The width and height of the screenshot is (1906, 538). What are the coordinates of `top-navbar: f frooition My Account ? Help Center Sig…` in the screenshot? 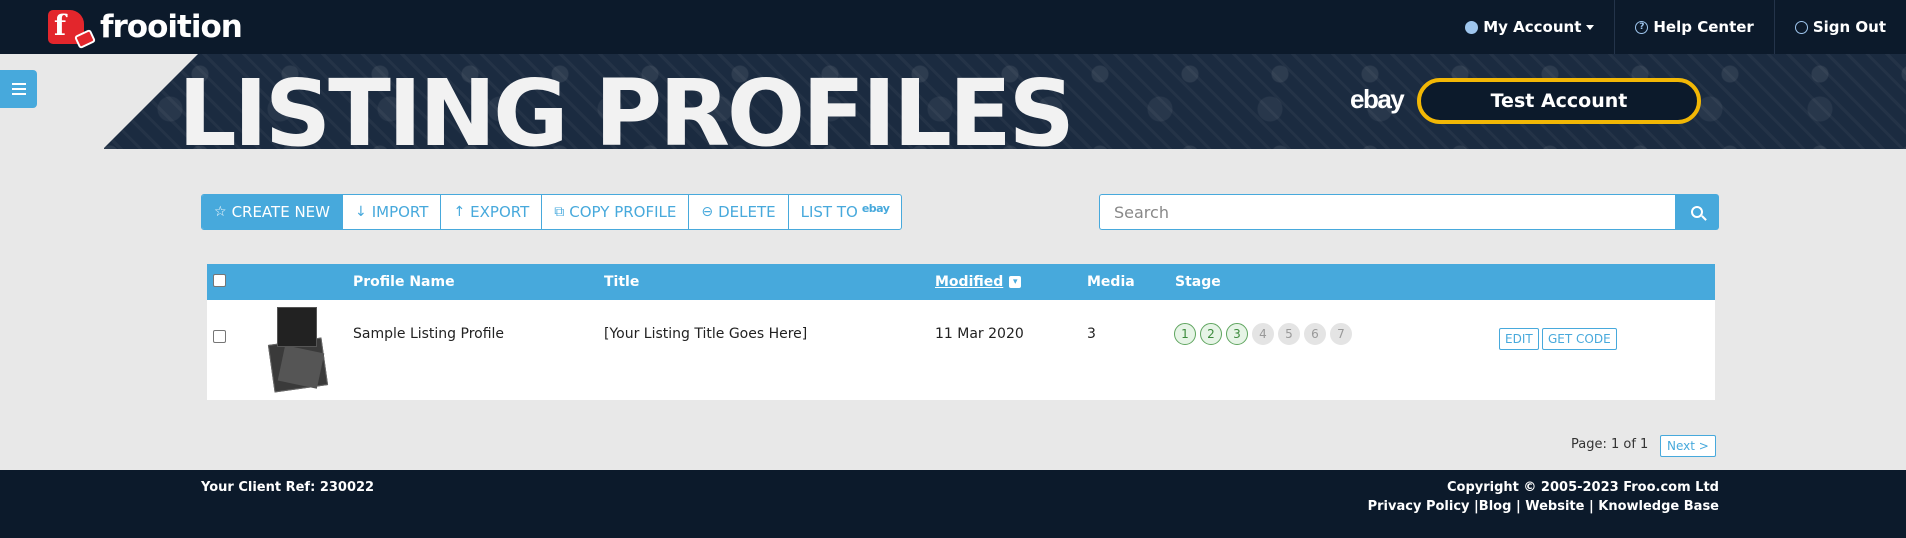 It's located at (953, 27).